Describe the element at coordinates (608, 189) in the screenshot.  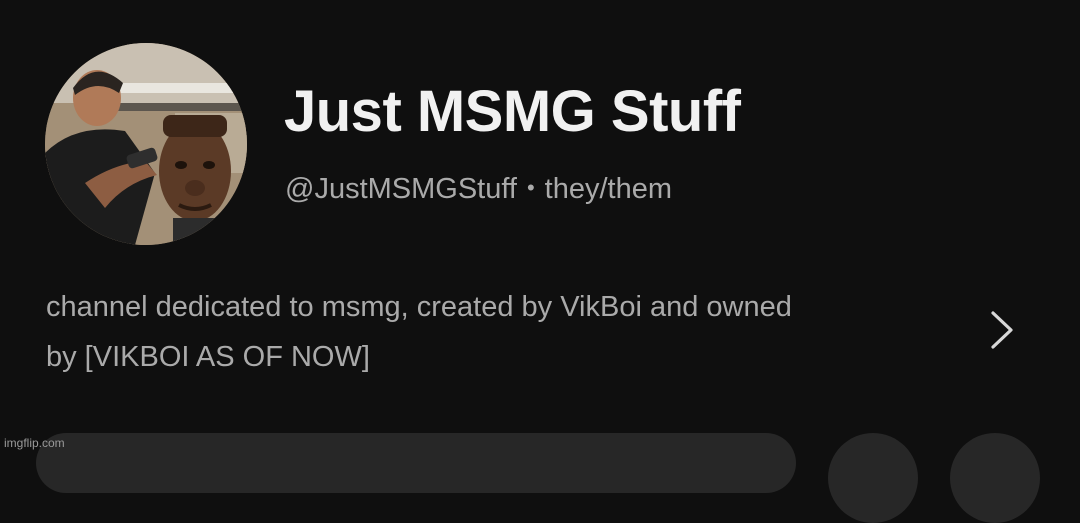
I see `channel-pronouns: they/them` at that location.